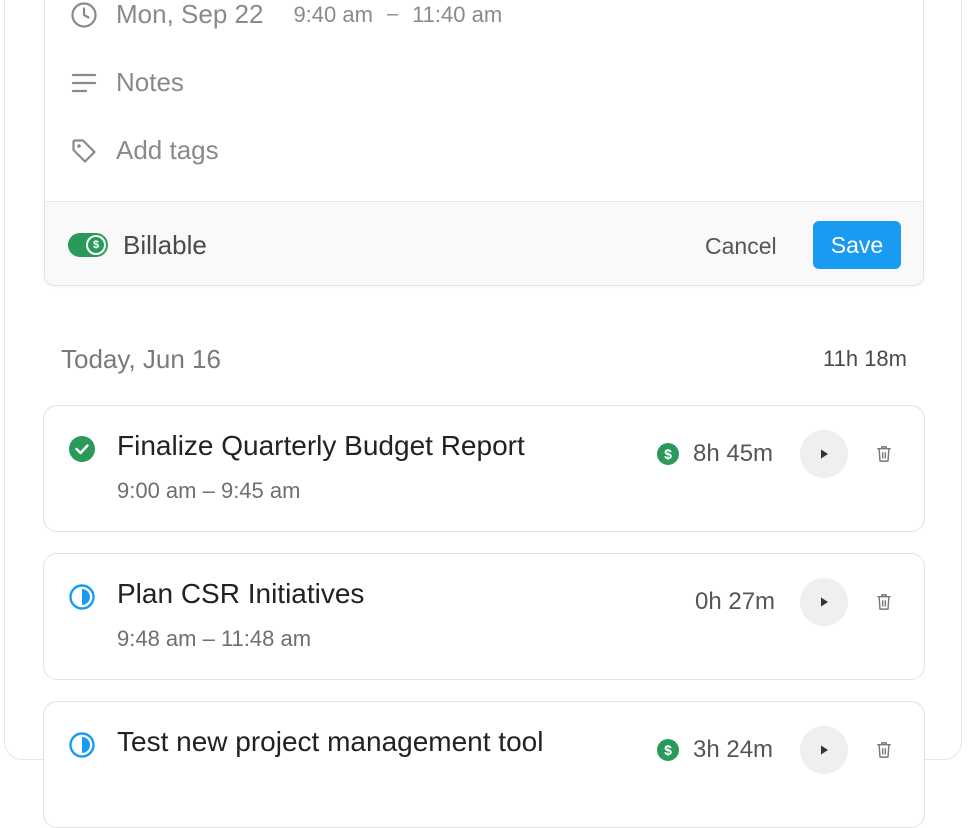  Describe the element at coordinates (333, 15) in the screenshot. I see `start-time-field: 9:40 am` at that location.